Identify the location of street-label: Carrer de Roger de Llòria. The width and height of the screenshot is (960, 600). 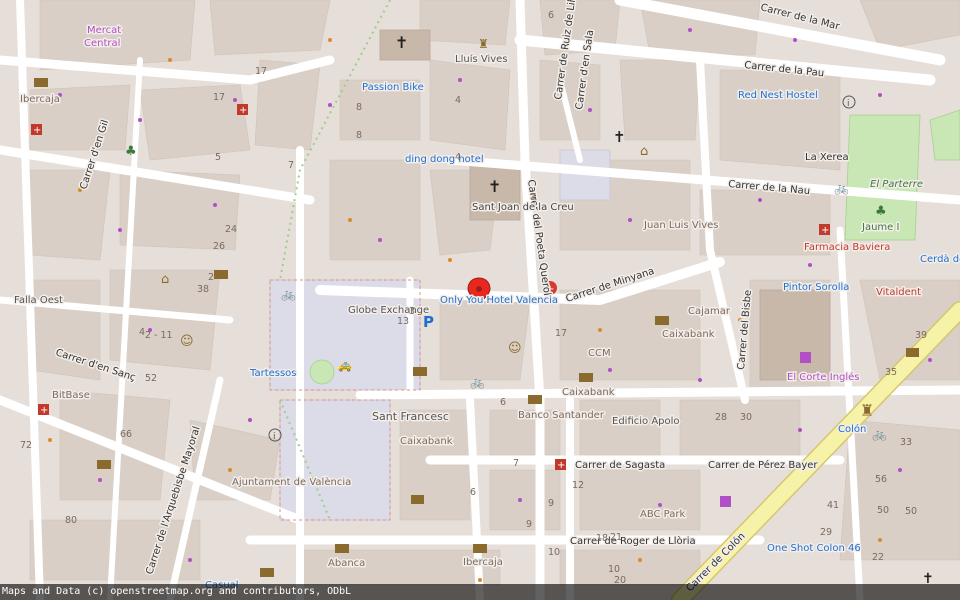
(633, 541).